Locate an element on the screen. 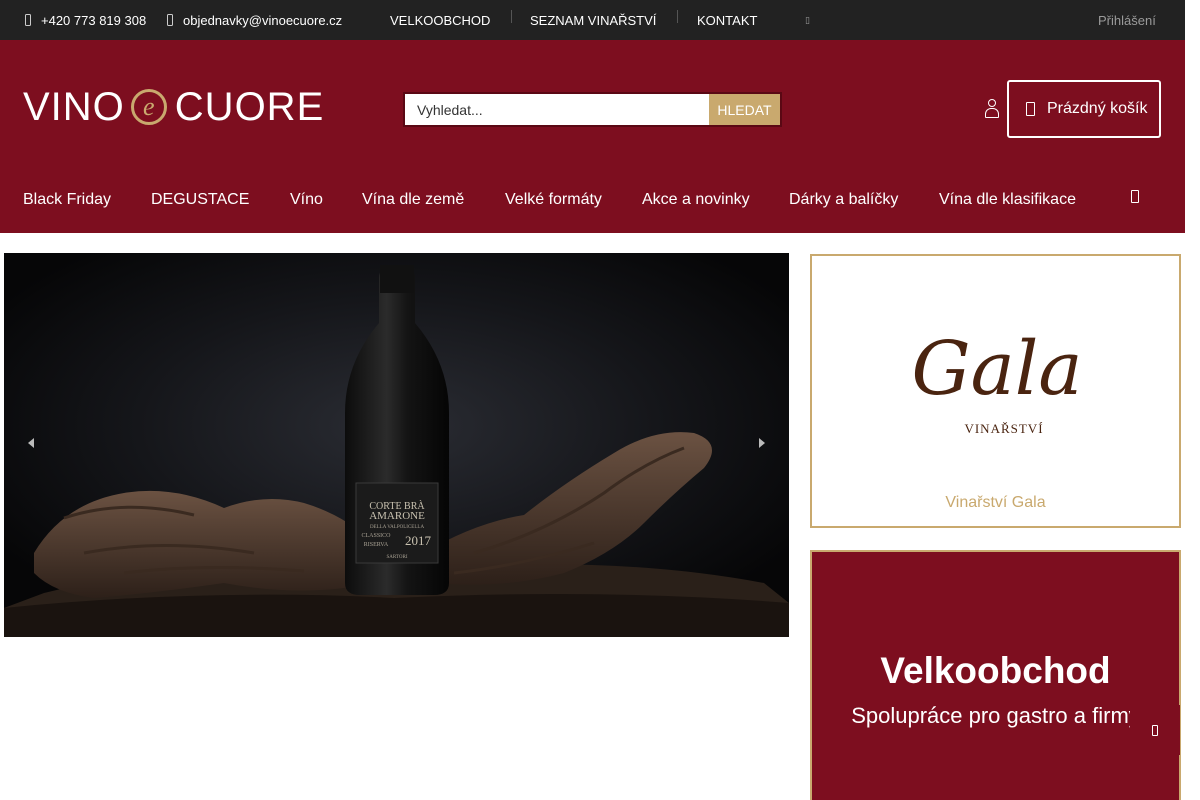 This screenshot has height=800, width=1200. nav-akce-a-novinky: Akce a novinky is located at coordinates (696, 200).